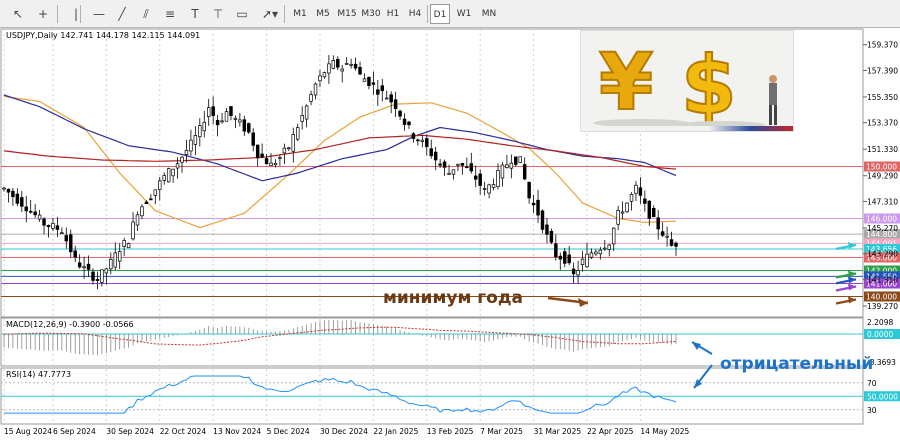  I want to click on y-tick-label: 139.270, so click(882, 306).